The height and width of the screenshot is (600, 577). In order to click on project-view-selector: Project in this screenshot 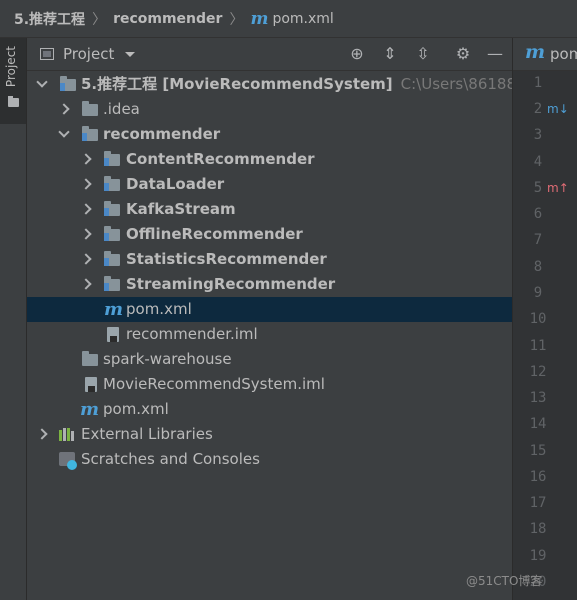, I will do `click(88, 54)`.